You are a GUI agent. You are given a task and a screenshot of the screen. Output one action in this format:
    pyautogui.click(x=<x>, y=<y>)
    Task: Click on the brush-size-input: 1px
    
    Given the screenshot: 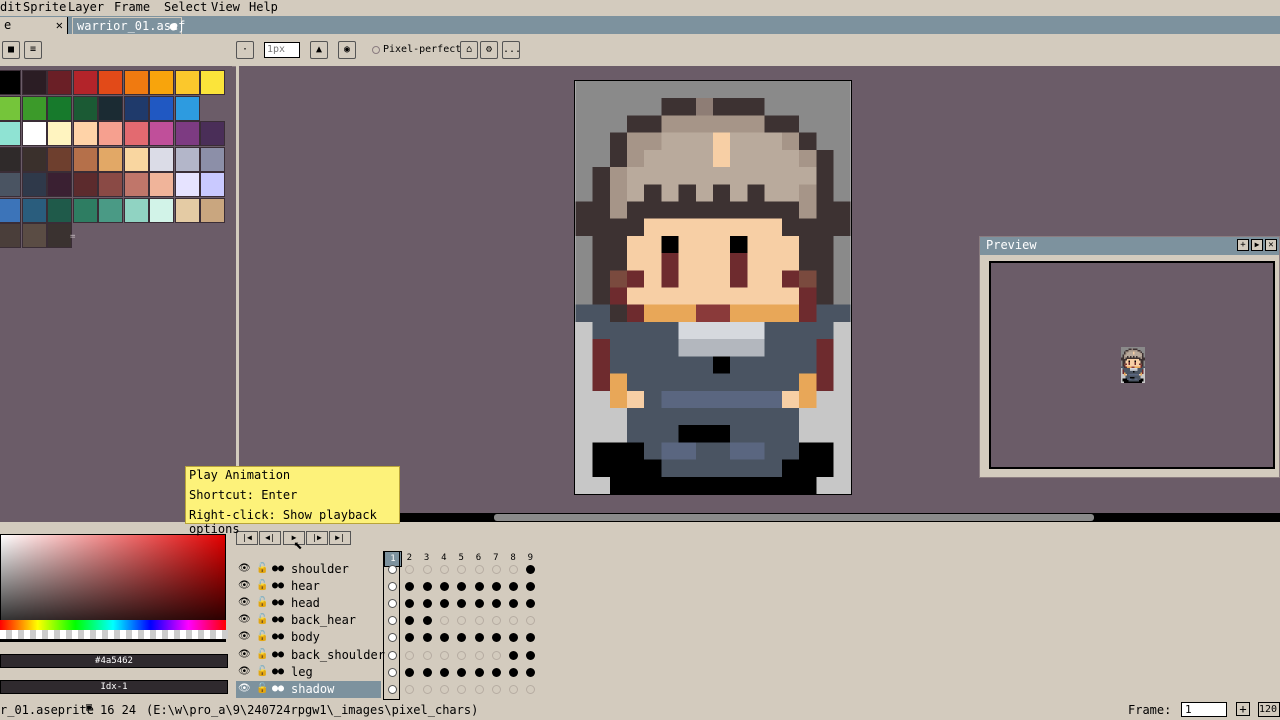 What is the action you would take?
    pyautogui.click(x=282, y=50)
    